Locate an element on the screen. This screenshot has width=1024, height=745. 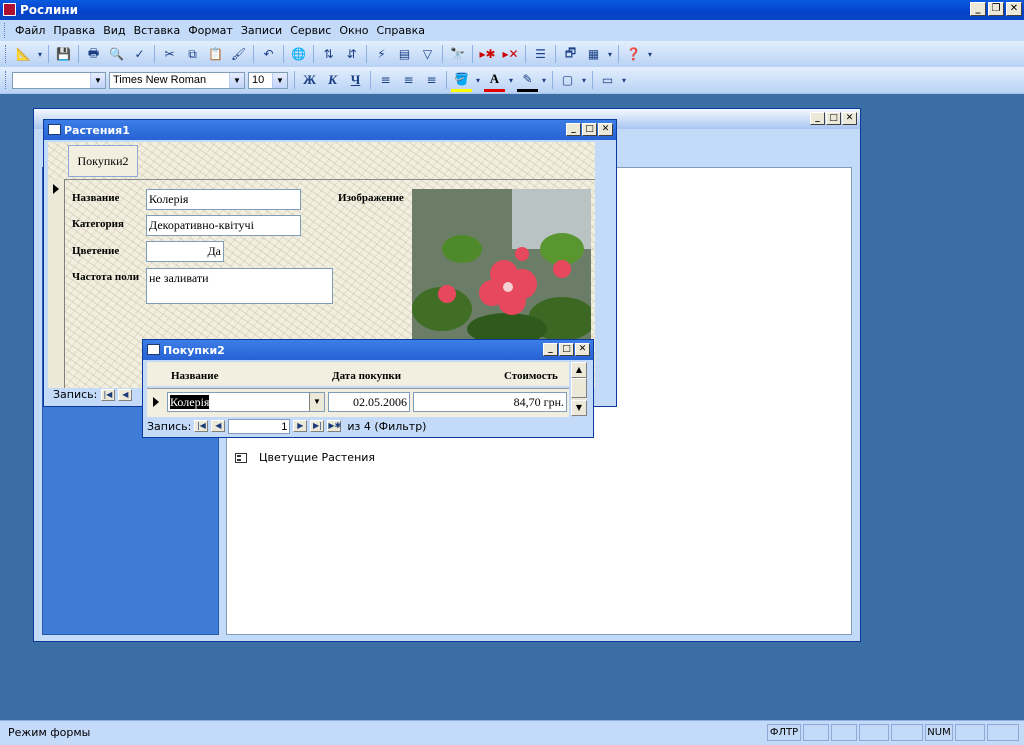
current-record-input: 1 is located at coordinates (259, 426).